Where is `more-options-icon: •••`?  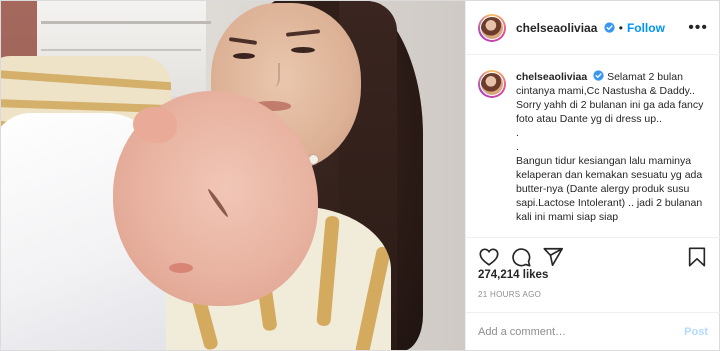
more-options-icon: ••• is located at coordinates (698, 28).